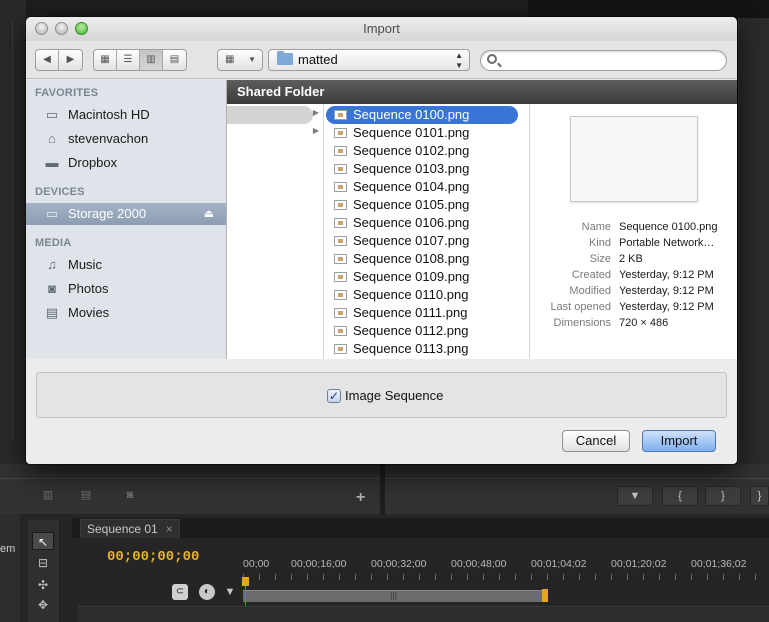  I want to click on info-row-created: Created Yesterday, 9:12 PM, so click(633, 275).